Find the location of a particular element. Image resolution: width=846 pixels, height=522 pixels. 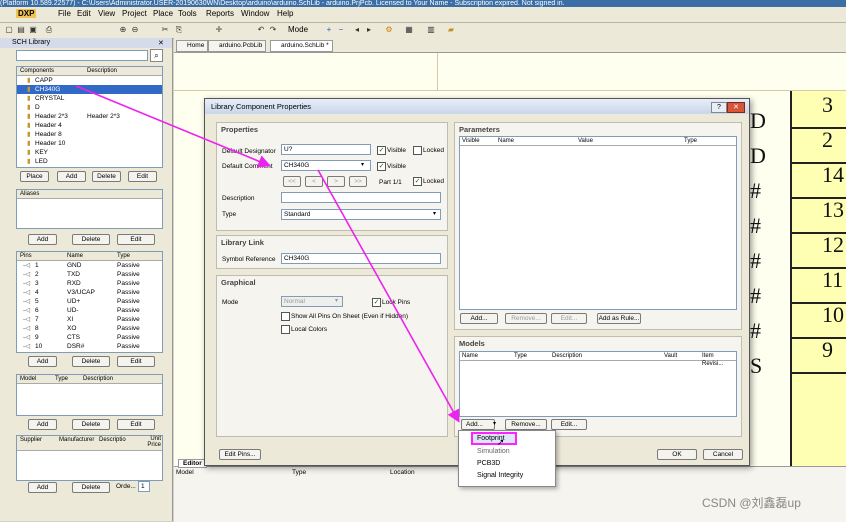

col-model: Model is located at coordinates (28, 379).